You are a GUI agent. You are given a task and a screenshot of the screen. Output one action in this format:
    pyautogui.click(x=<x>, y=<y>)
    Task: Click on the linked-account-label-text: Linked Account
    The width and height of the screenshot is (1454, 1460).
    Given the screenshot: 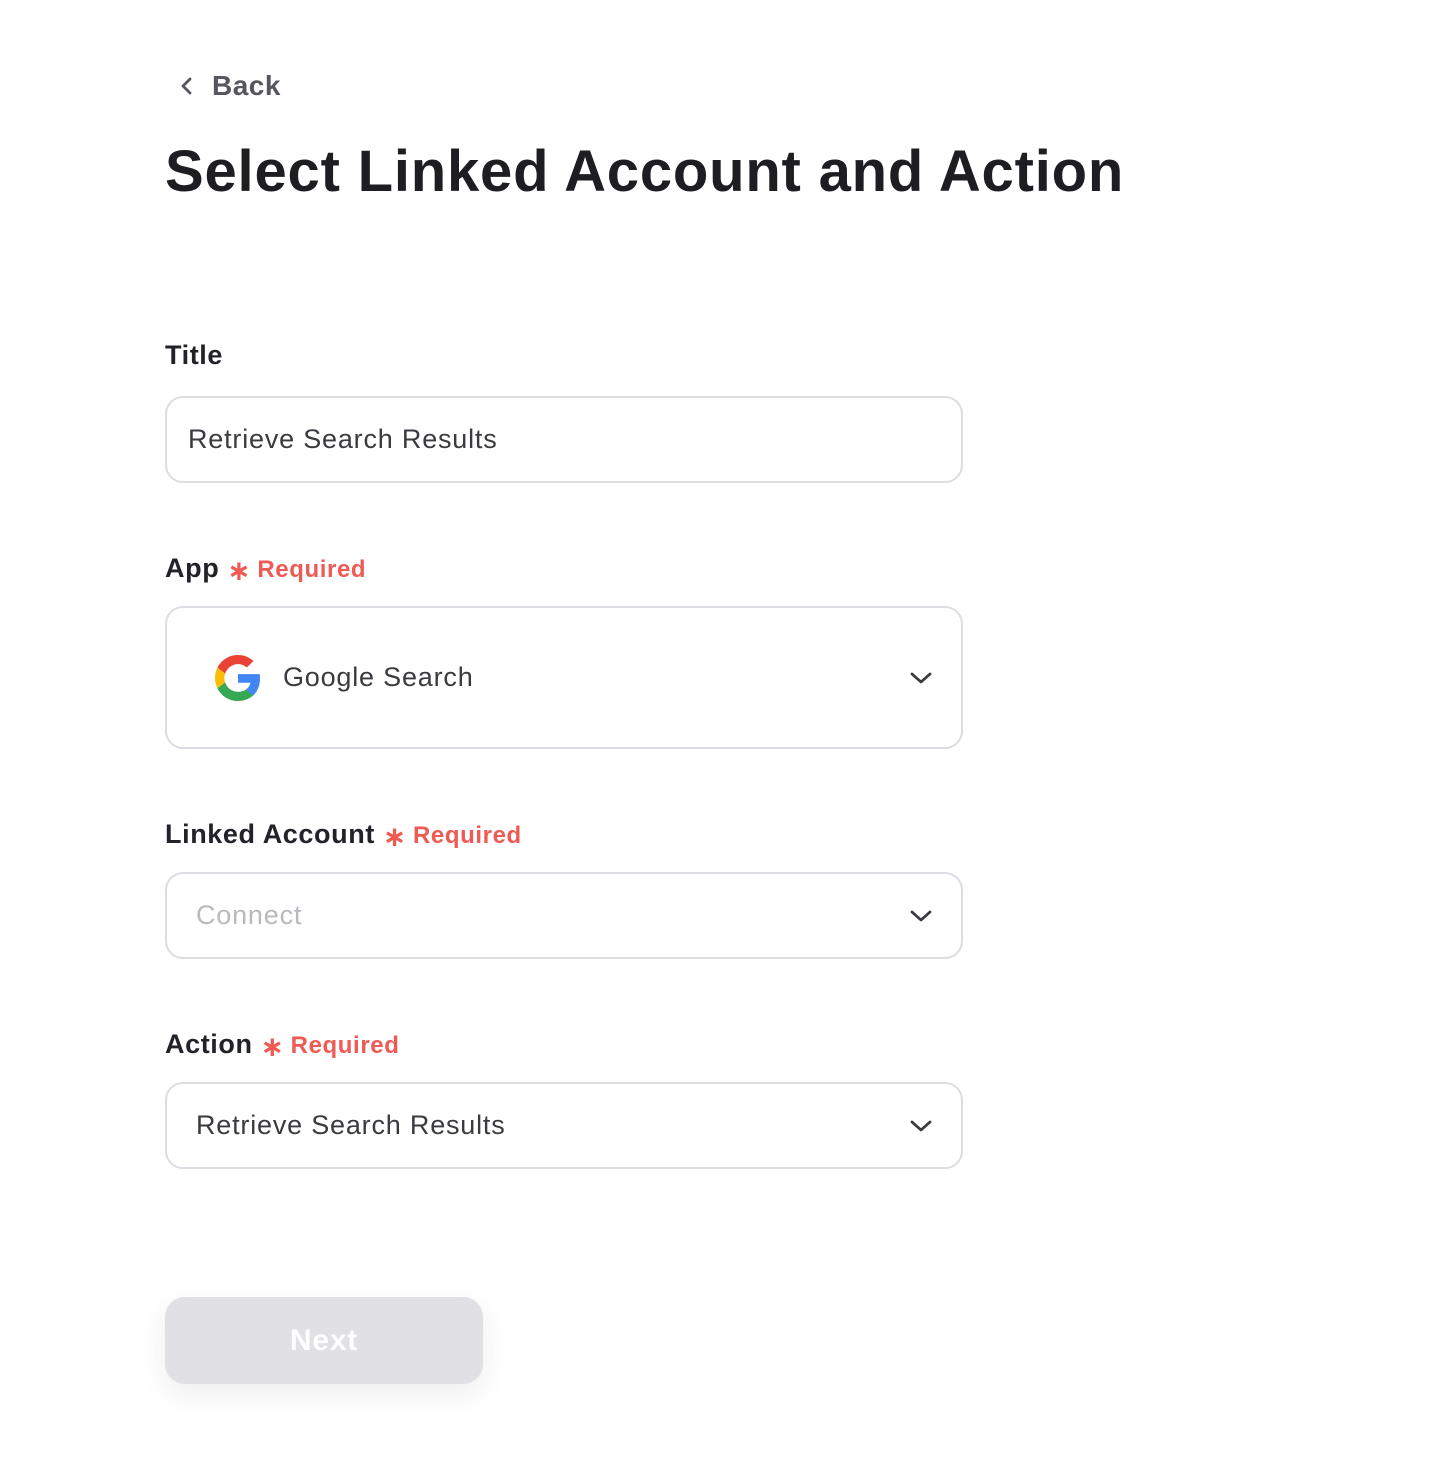 What is the action you would take?
    pyautogui.click(x=270, y=834)
    